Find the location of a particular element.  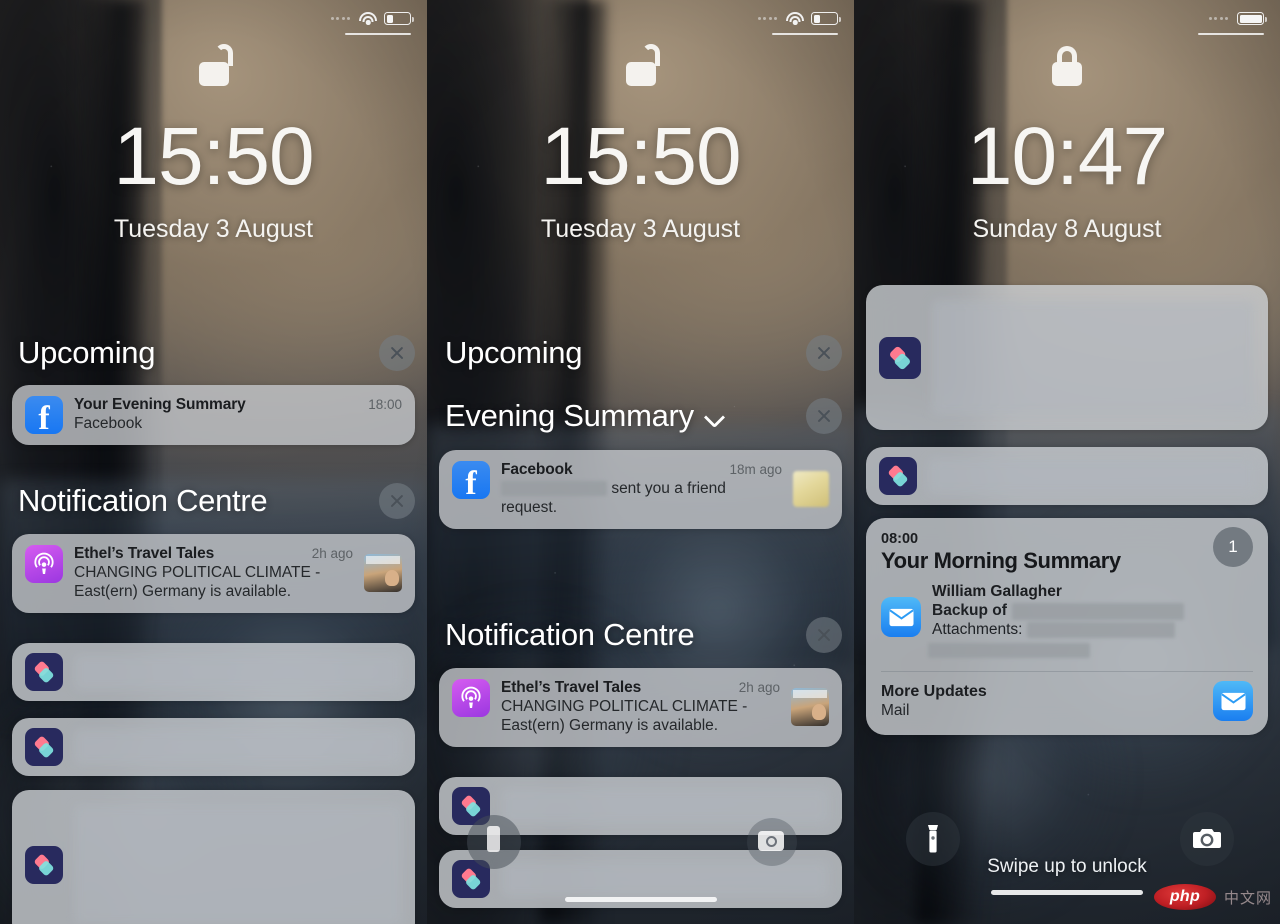

summary-time: 08:00 is located at coordinates (900, 539).